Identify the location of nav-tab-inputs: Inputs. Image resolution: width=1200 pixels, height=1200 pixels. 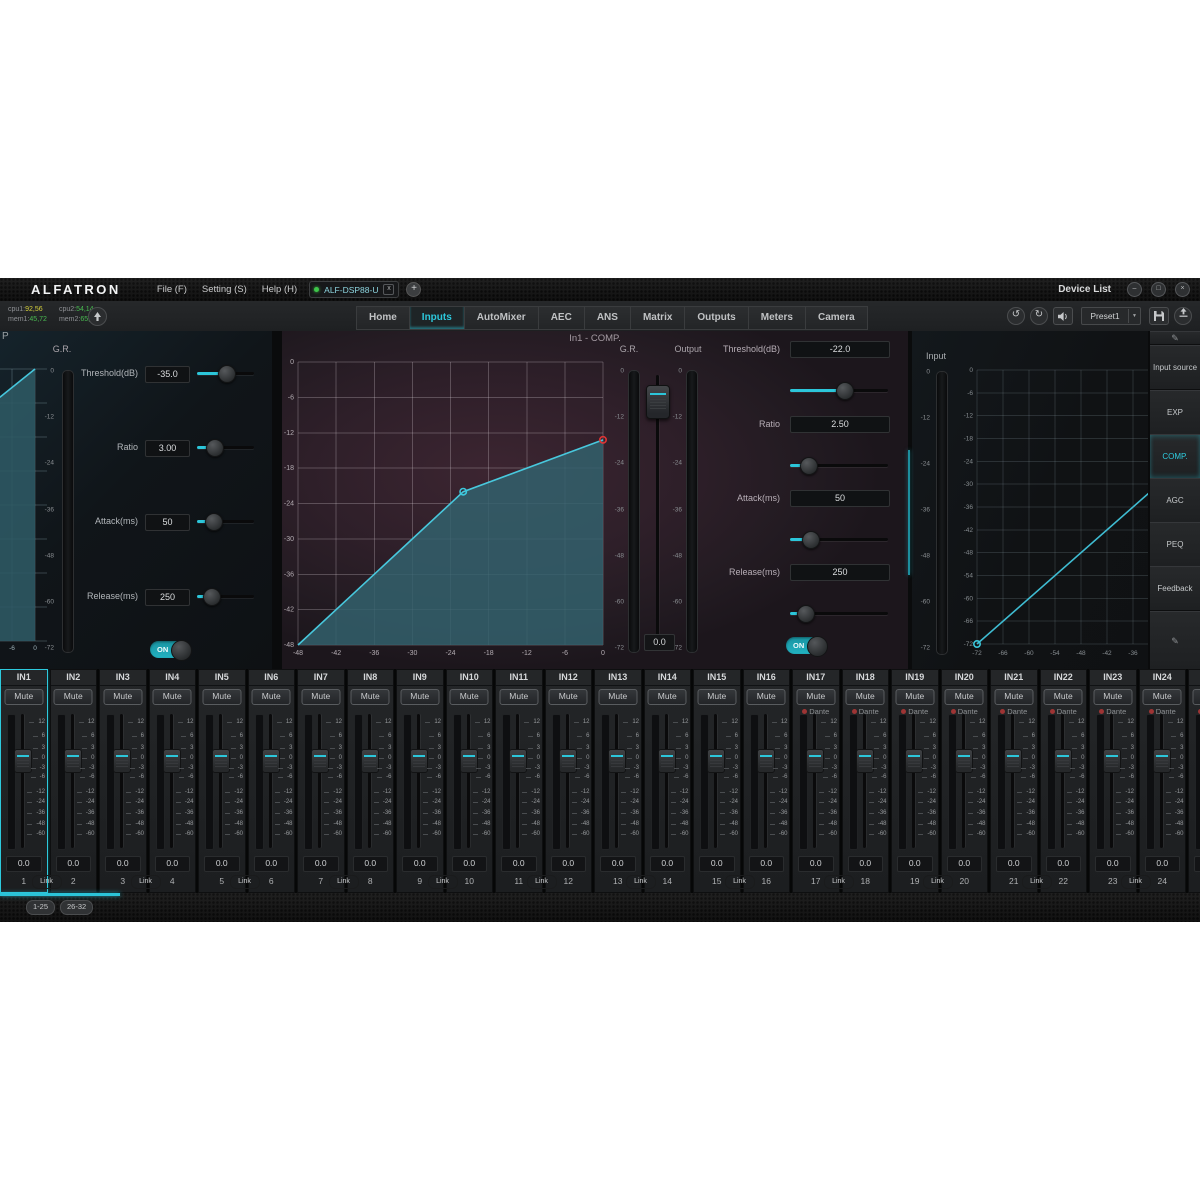
(437, 318).